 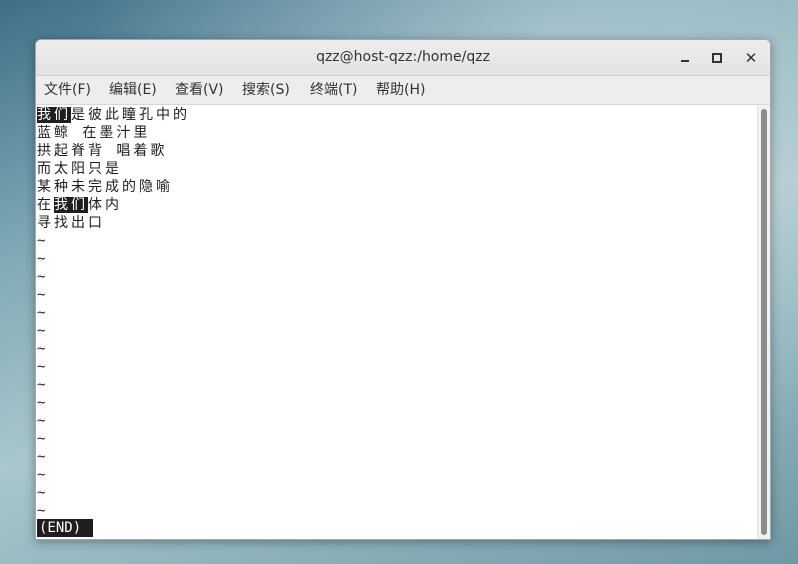 What do you see at coordinates (266, 90) in the screenshot?
I see `menu-search: 搜索(S)` at bounding box center [266, 90].